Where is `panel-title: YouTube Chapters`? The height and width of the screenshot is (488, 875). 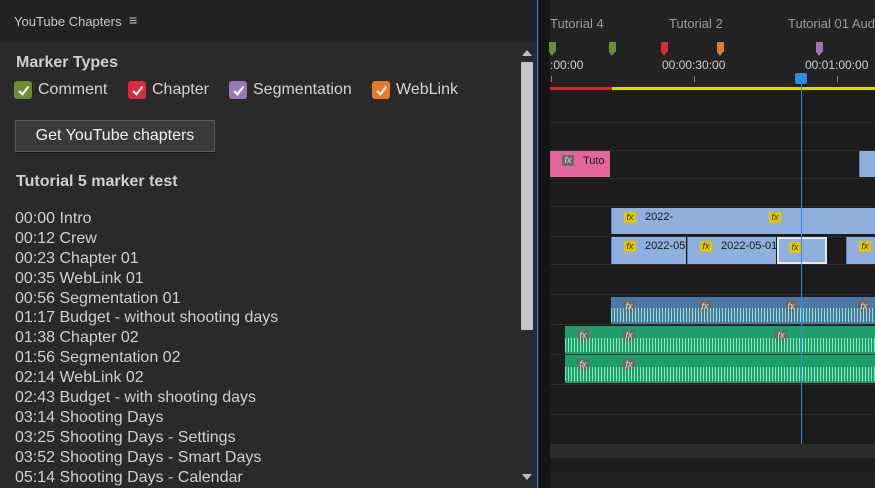 panel-title: YouTube Chapters is located at coordinates (68, 21).